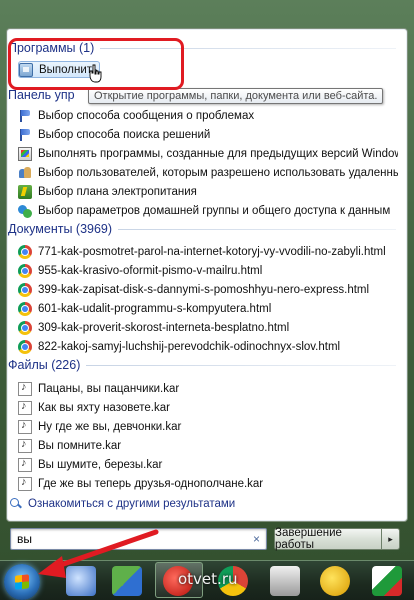 The width and height of the screenshot is (414, 600). Describe the element at coordinates (117, 191) in the screenshot. I see `control-panel-item-label: Выбор плана электропитания` at that location.